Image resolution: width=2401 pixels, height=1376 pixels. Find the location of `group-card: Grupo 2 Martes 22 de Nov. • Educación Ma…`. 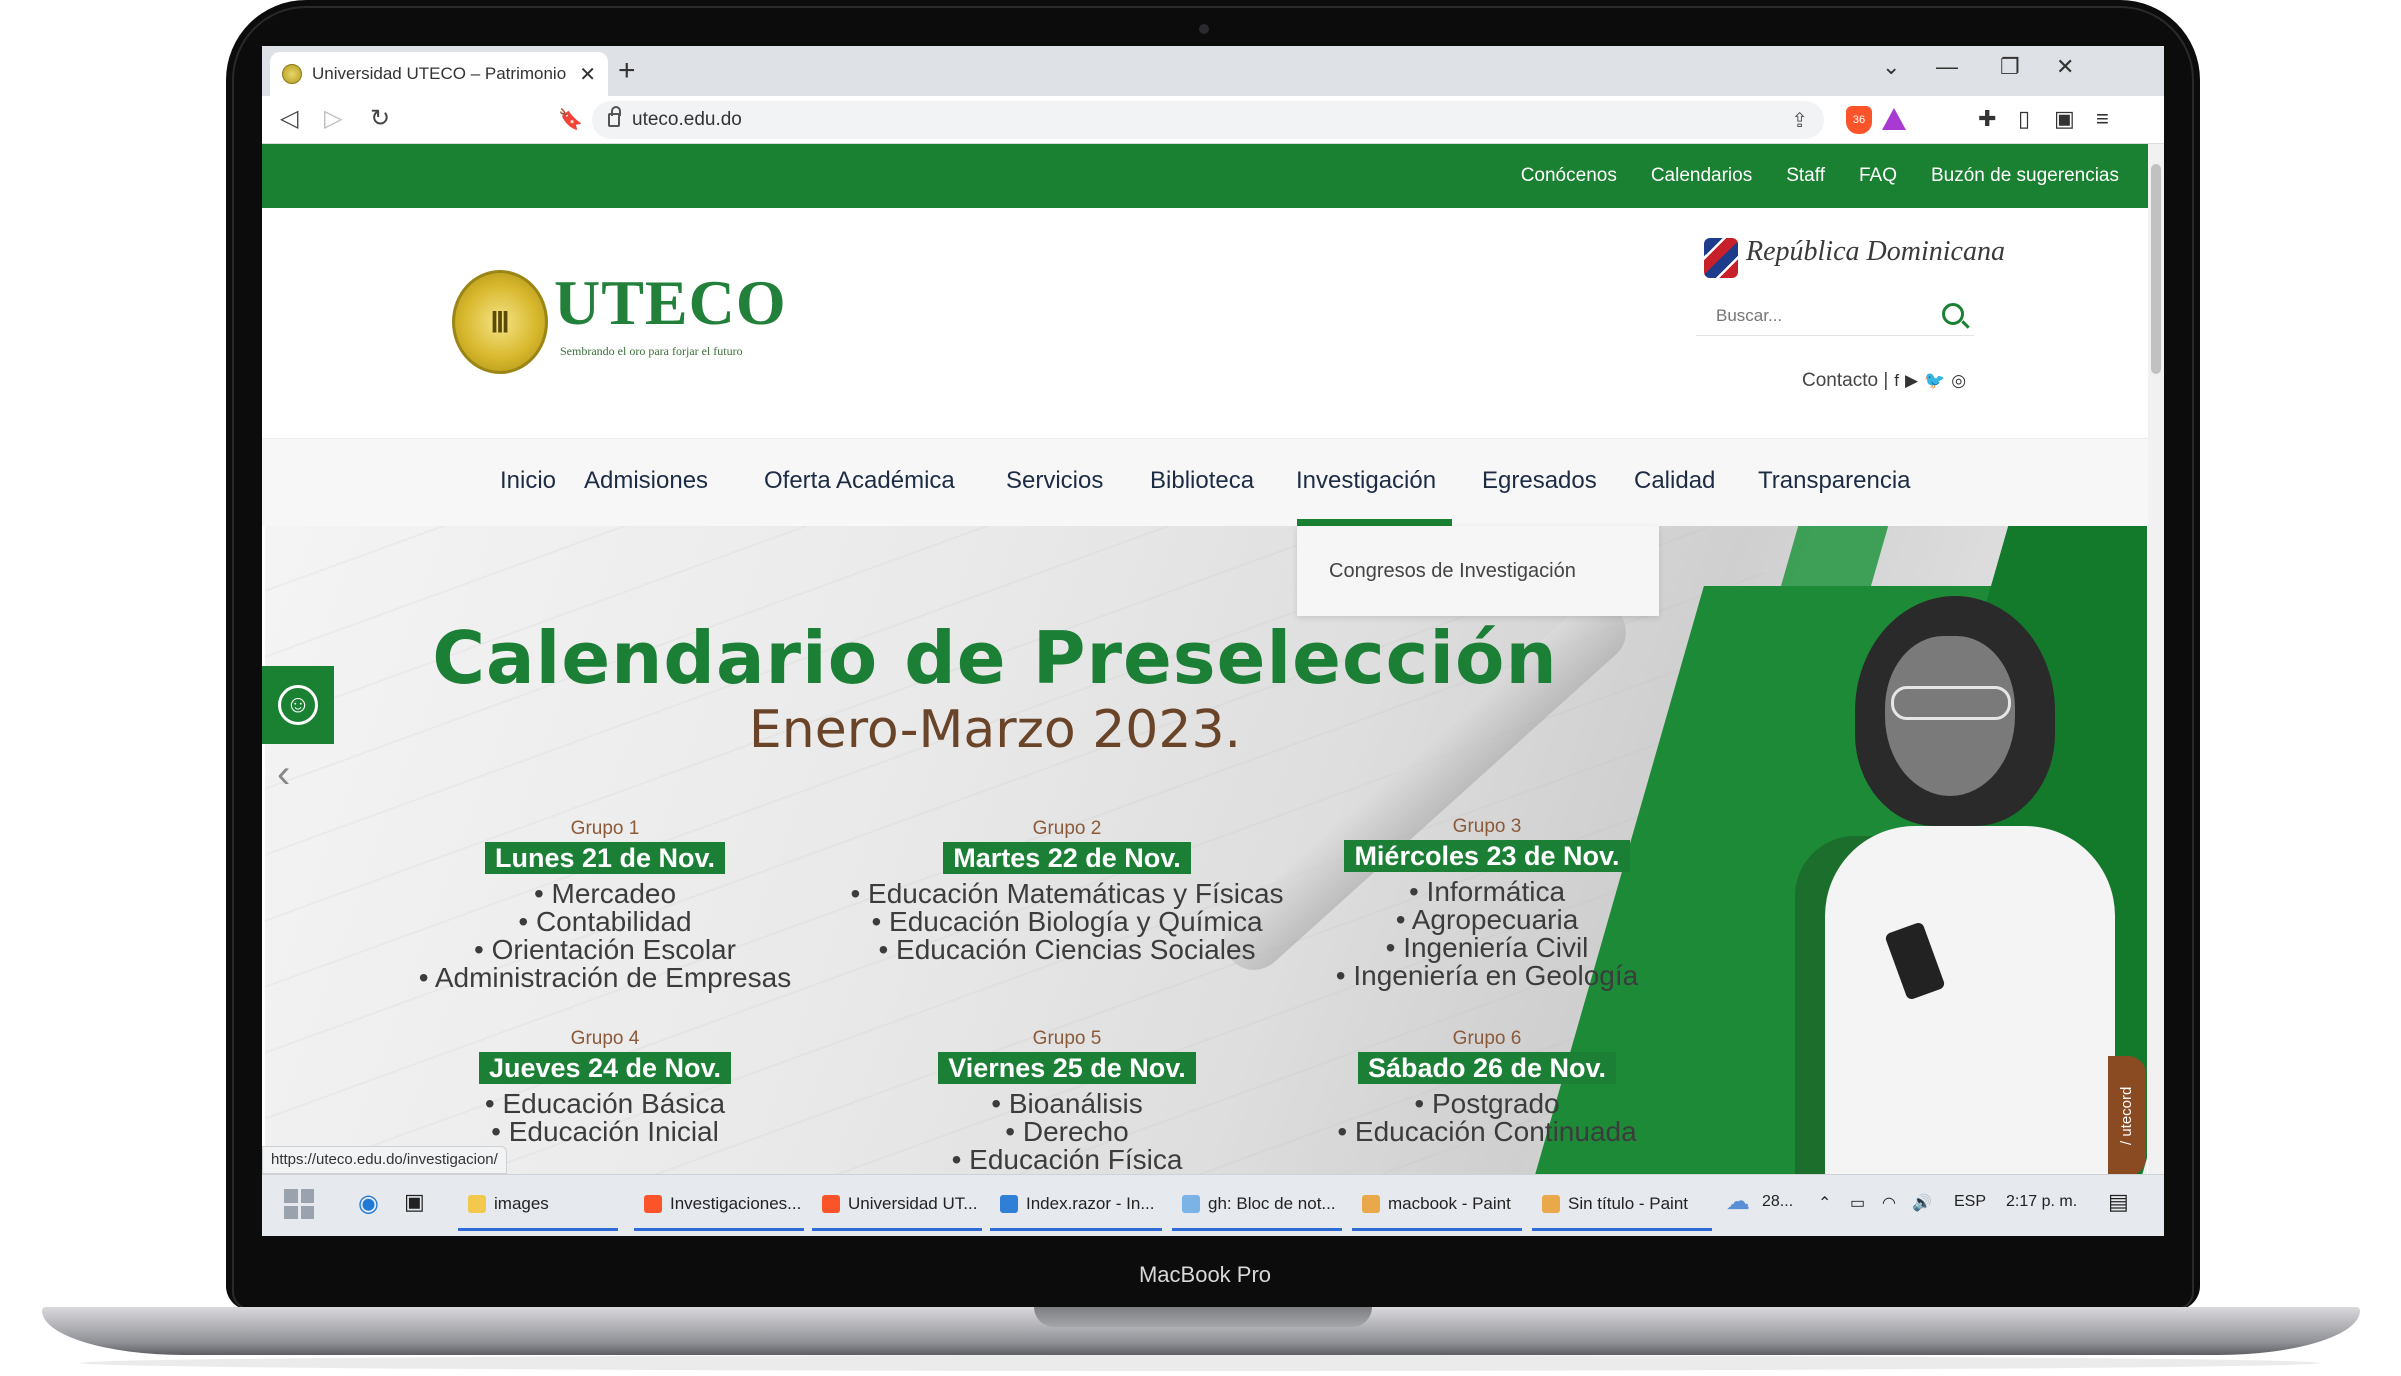

group-card: Grupo 2 Martes 22 de Nov. • Educación Ma… is located at coordinates (1067, 891).